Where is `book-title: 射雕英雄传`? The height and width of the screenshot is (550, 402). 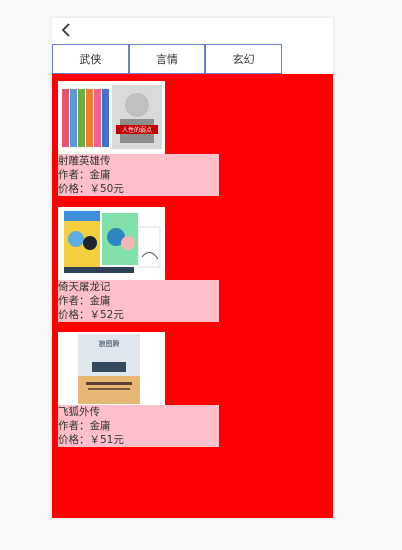 book-title: 射雕英雄传 is located at coordinates (84, 161).